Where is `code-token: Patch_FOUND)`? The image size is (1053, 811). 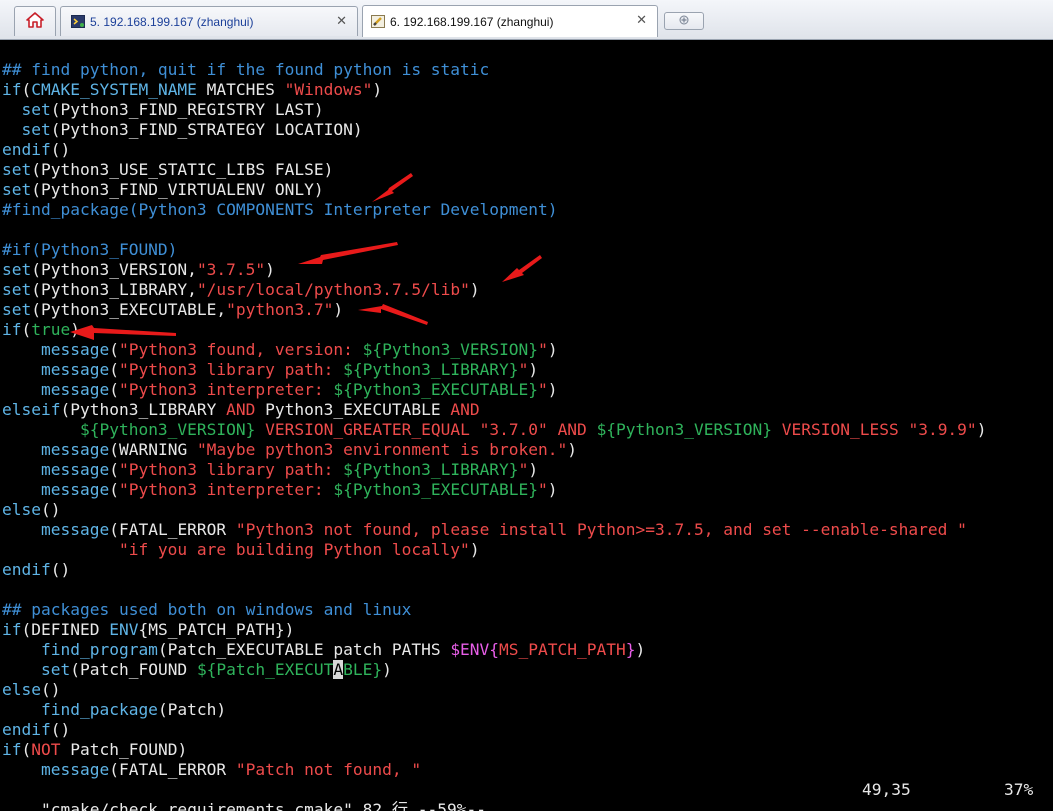
code-token: Patch_FOUND) is located at coordinates (124, 749).